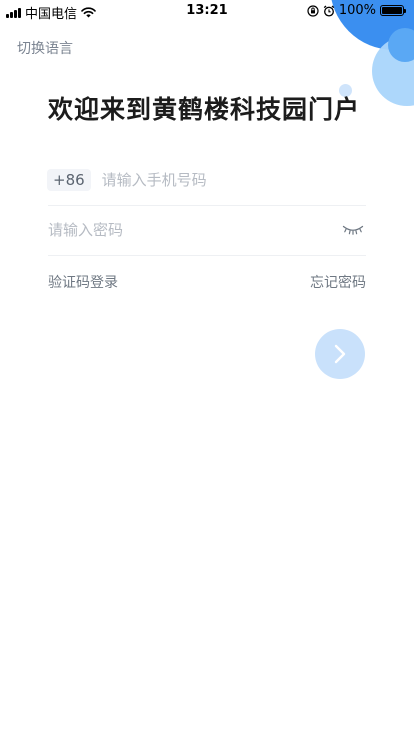 The width and height of the screenshot is (414, 736). I want to click on battery-icon, so click(393, 10).